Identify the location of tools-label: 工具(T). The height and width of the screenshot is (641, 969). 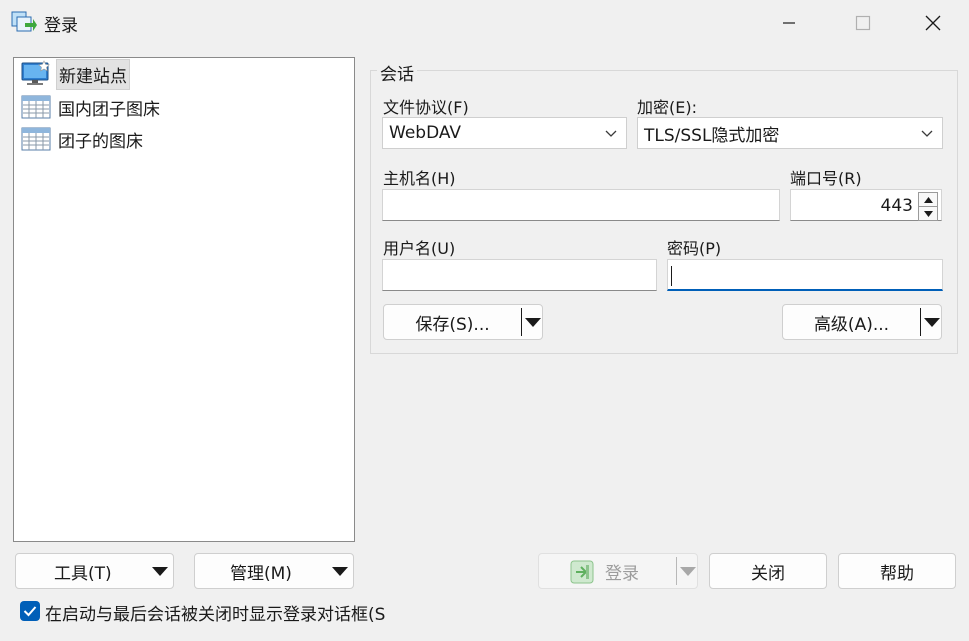
(83, 573).